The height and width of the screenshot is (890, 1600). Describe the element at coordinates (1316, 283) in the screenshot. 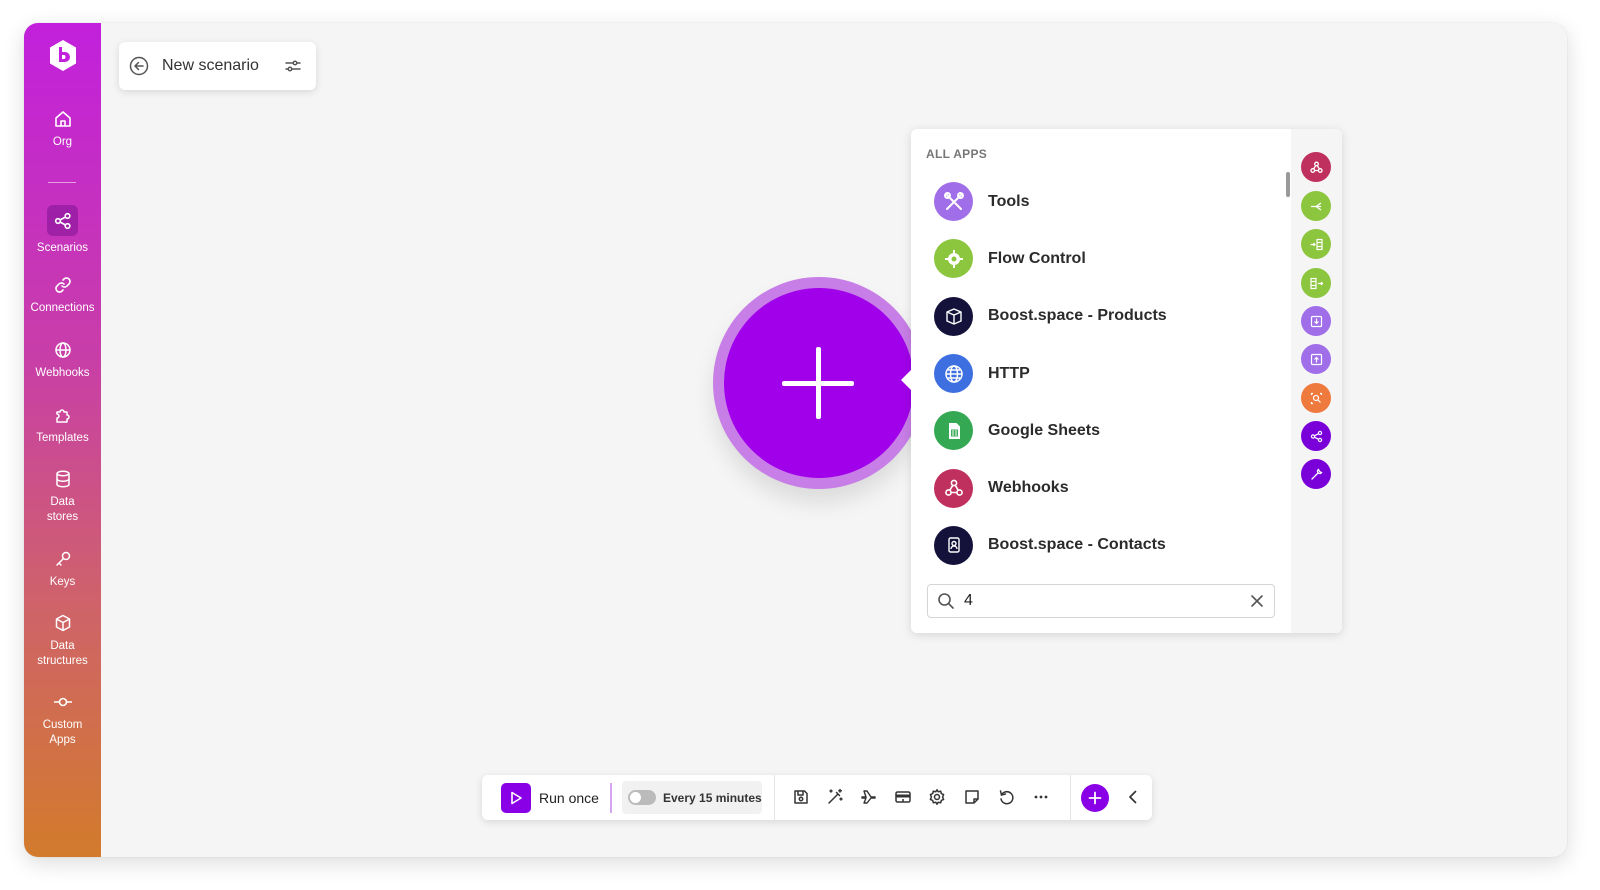

I see `iterator-out-icon` at that location.